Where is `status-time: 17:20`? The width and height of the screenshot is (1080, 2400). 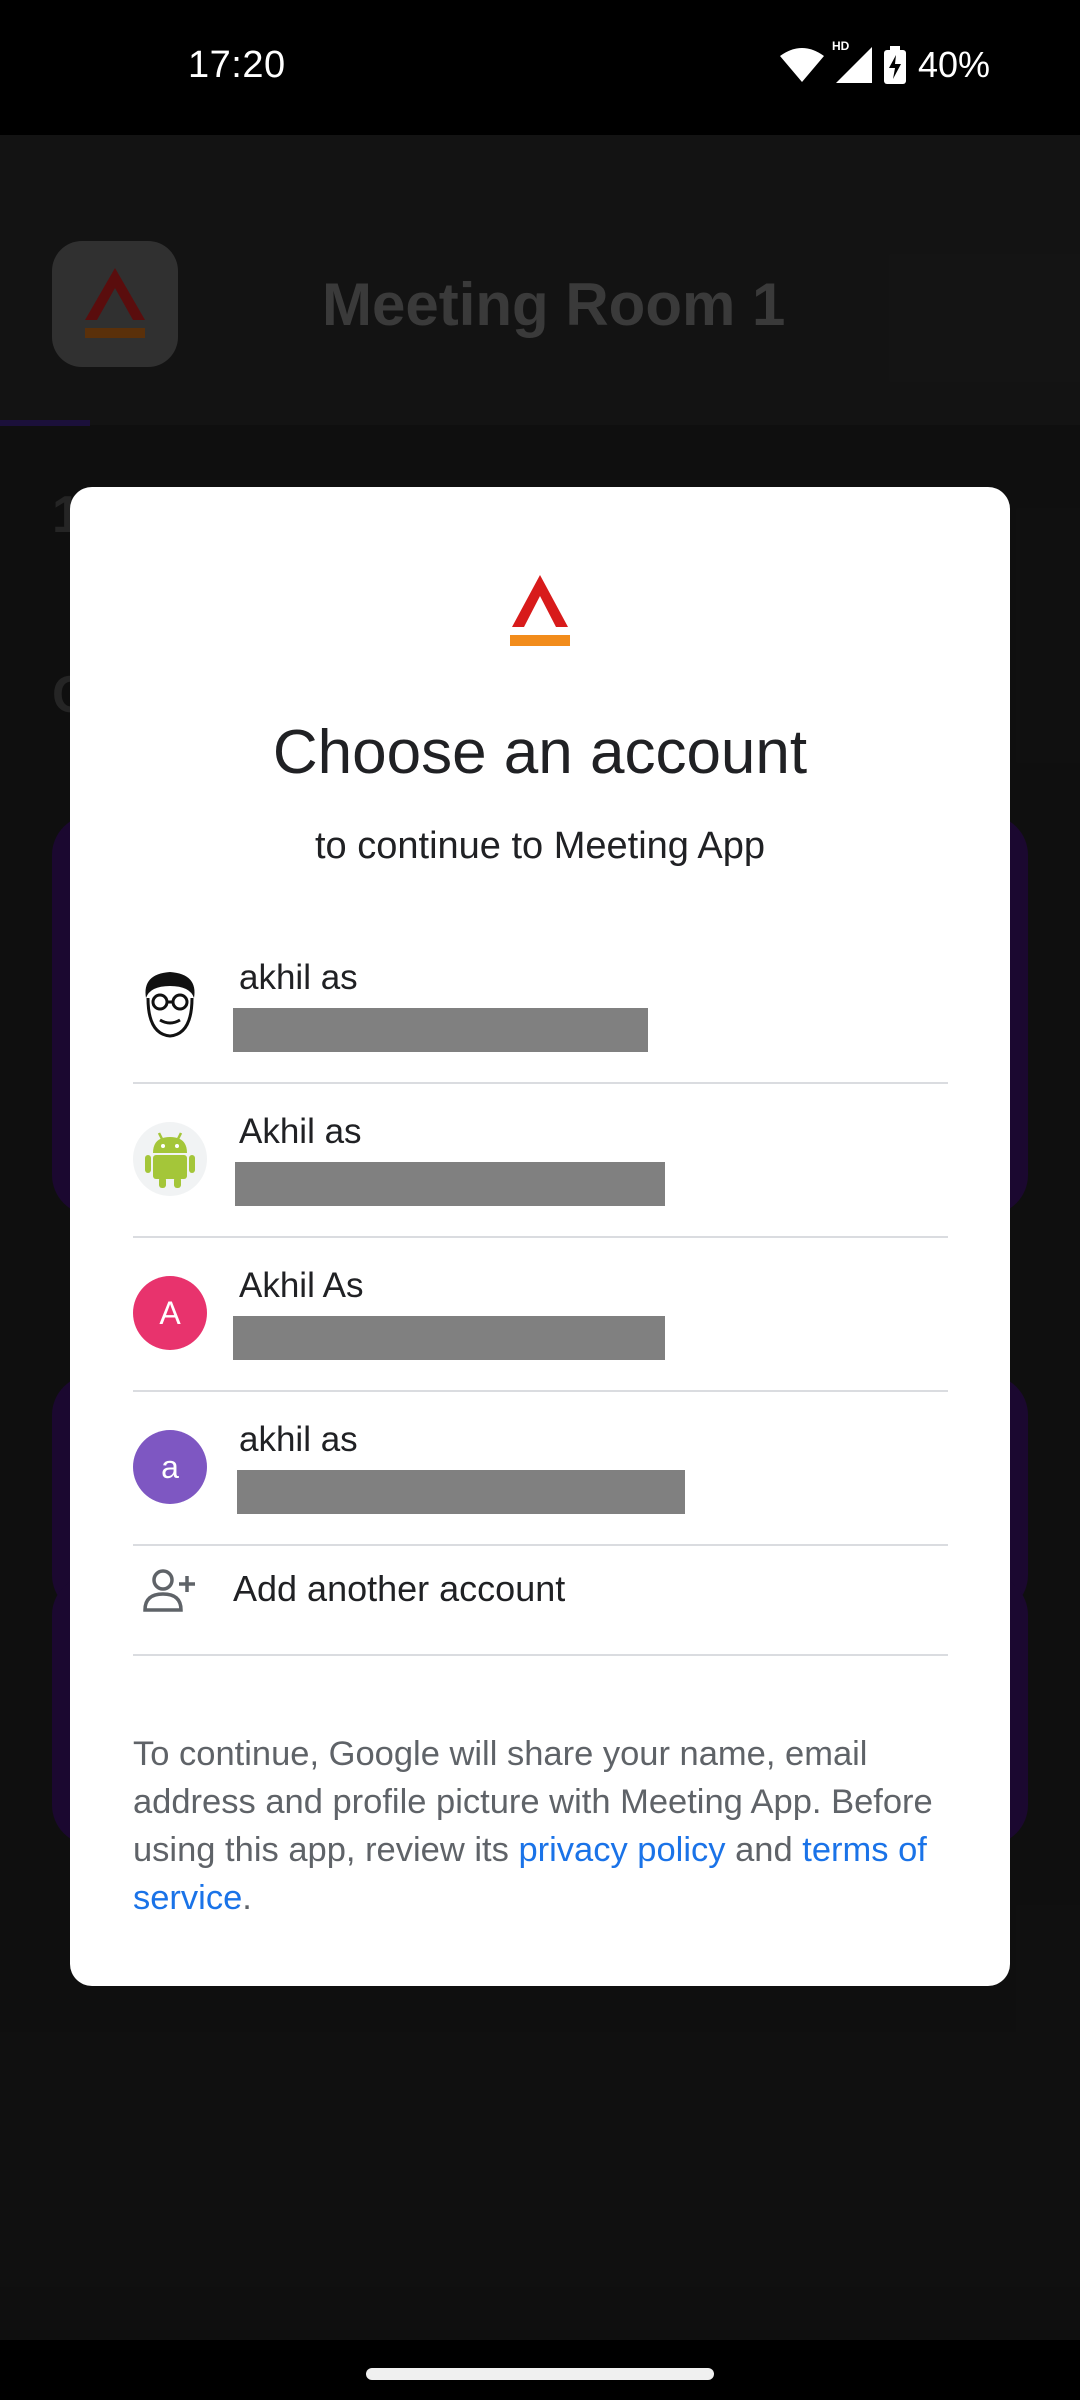
status-time: 17:20 is located at coordinates (237, 65).